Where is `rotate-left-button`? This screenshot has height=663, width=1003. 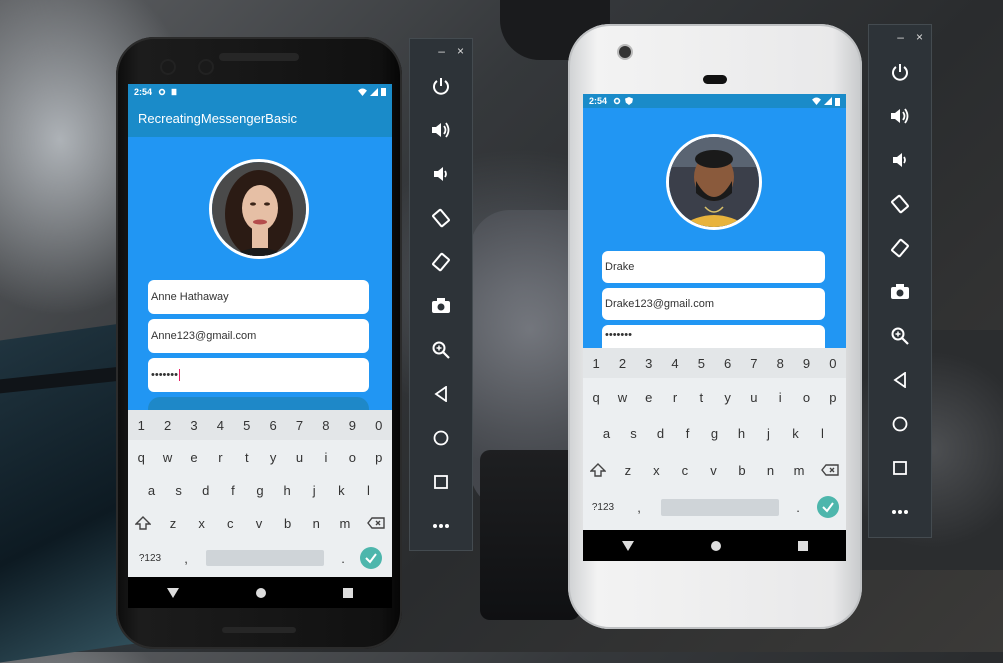
rotate-left-button is located at coordinates (441, 218).